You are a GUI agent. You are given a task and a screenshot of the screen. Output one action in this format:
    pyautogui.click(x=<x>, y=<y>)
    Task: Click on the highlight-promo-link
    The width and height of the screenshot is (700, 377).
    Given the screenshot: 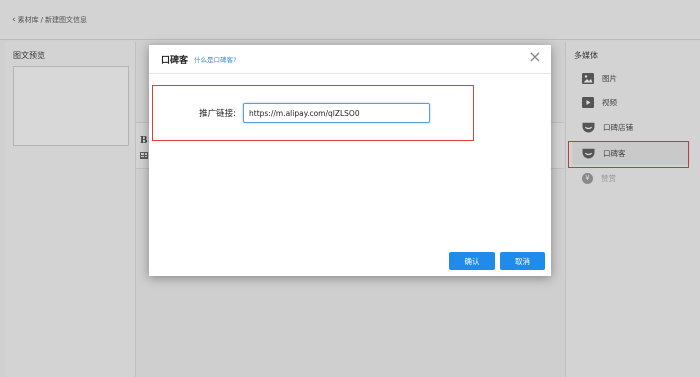 What is the action you would take?
    pyautogui.click(x=313, y=113)
    